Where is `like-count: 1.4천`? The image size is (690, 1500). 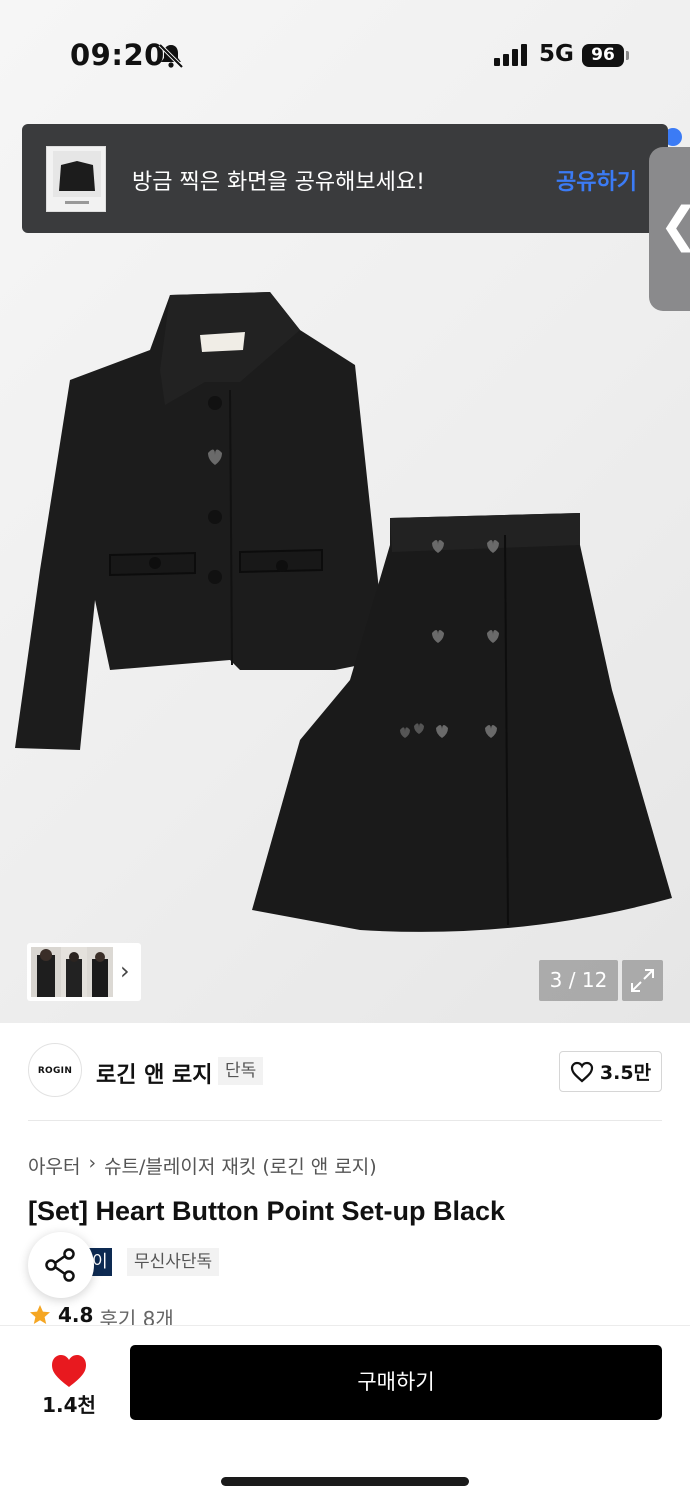
like-count: 1.4천 is located at coordinates (69, 1405).